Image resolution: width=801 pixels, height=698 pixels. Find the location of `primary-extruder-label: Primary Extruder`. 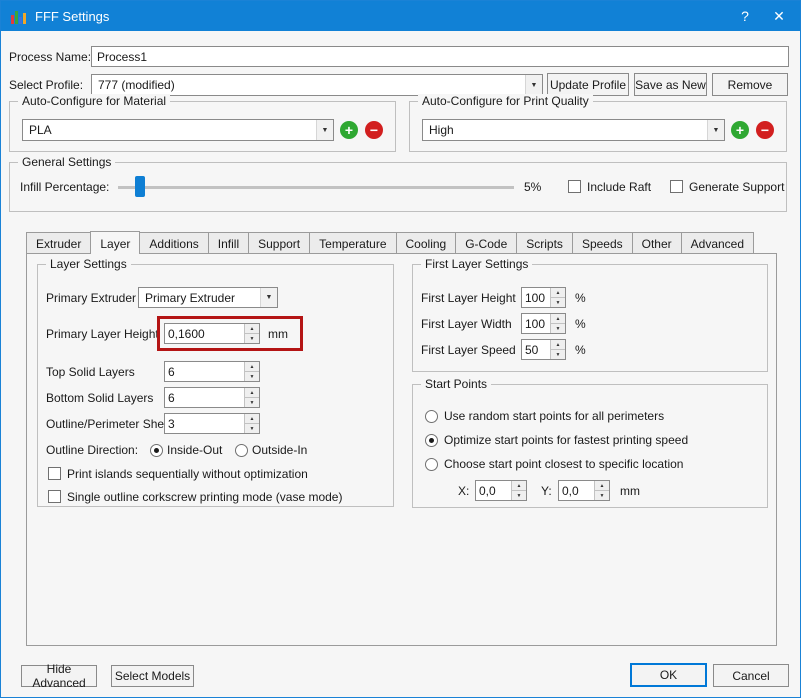

primary-extruder-label: Primary Extruder is located at coordinates (91, 298).